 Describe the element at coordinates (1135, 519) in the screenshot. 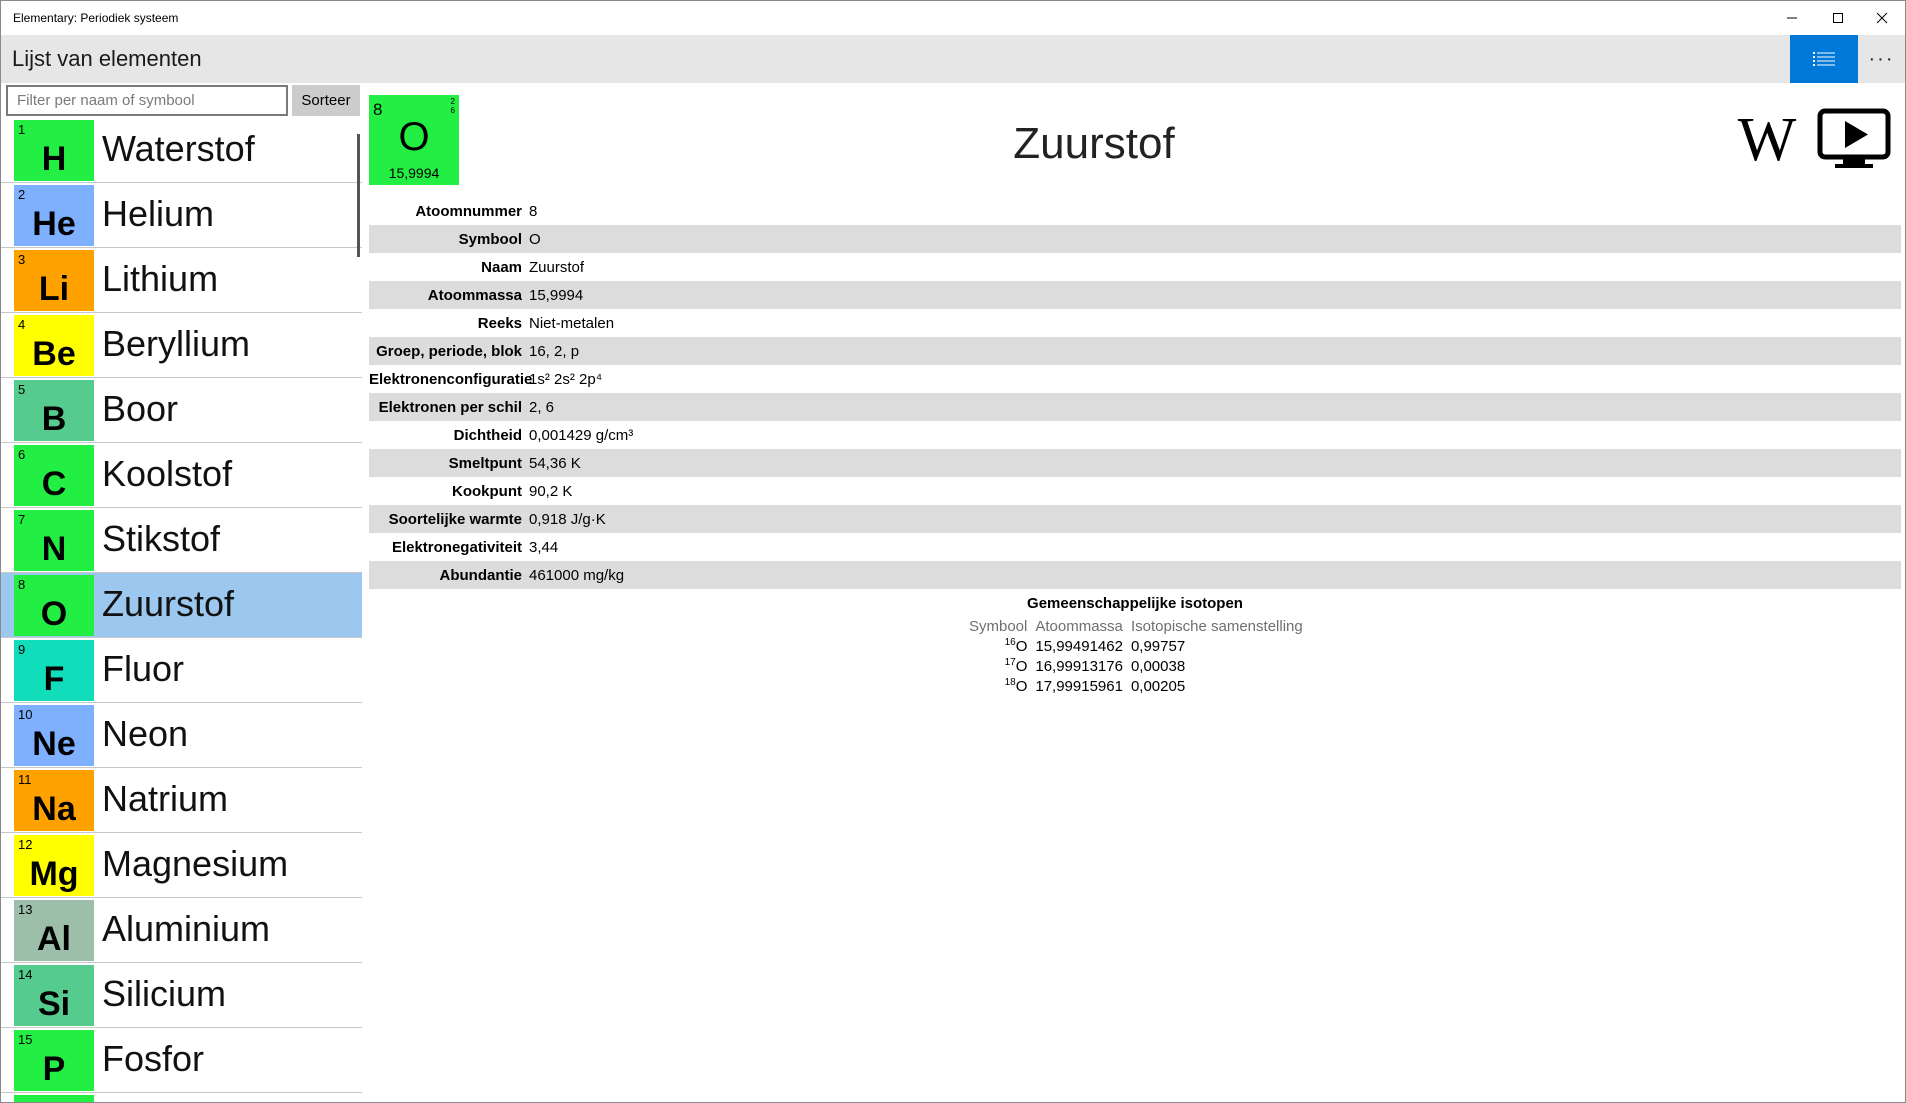

I see `property-row: Soortelijke warmte 0,918 J/g·K` at that location.